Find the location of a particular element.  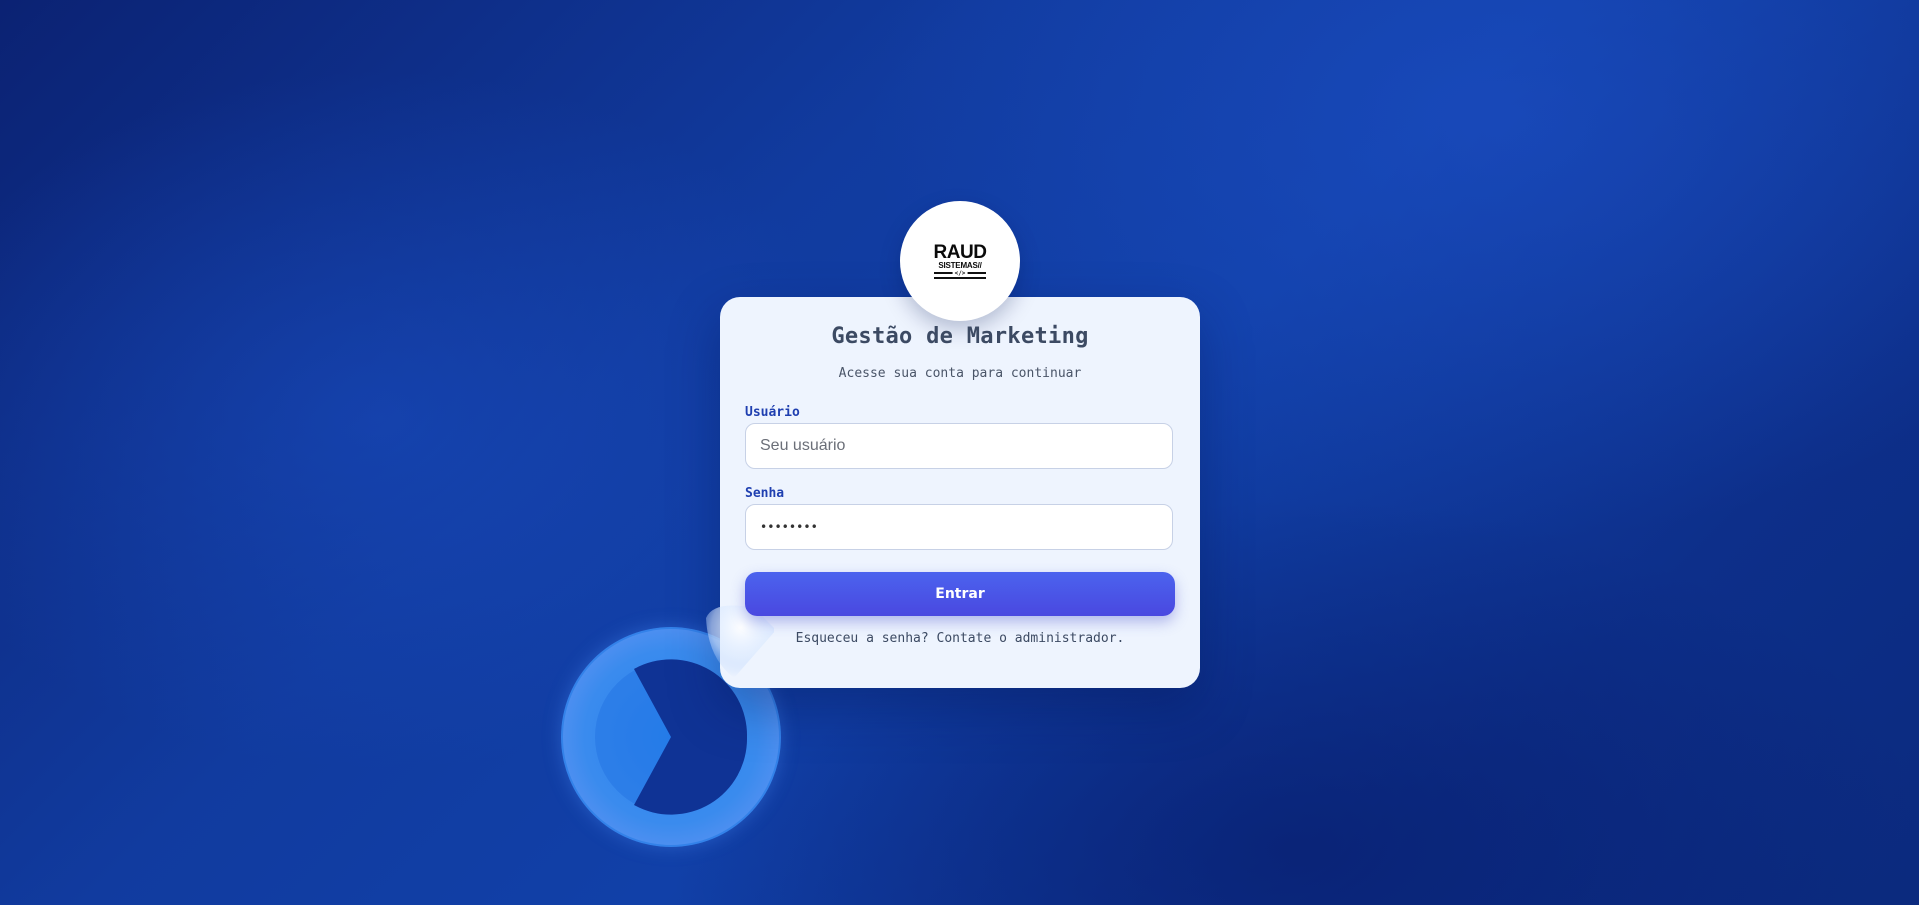

username-label: Usuário is located at coordinates (772, 412).